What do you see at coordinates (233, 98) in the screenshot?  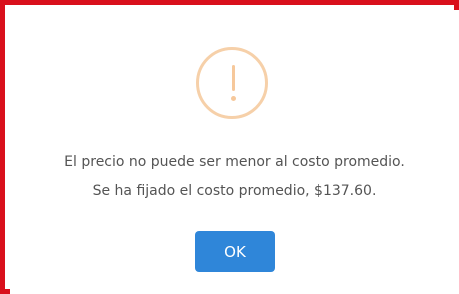 I see `exclamation-dot` at bounding box center [233, 98].